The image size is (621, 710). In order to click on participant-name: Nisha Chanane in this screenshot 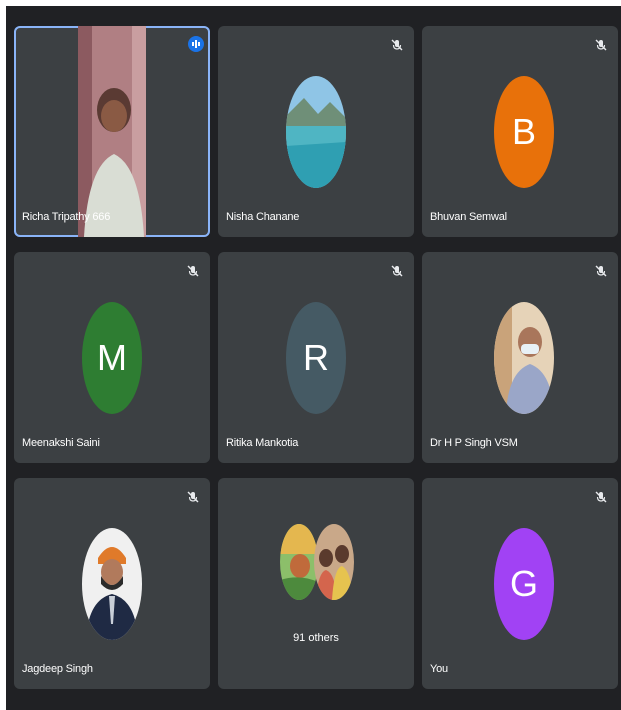, I will do `click(263, 217)`.